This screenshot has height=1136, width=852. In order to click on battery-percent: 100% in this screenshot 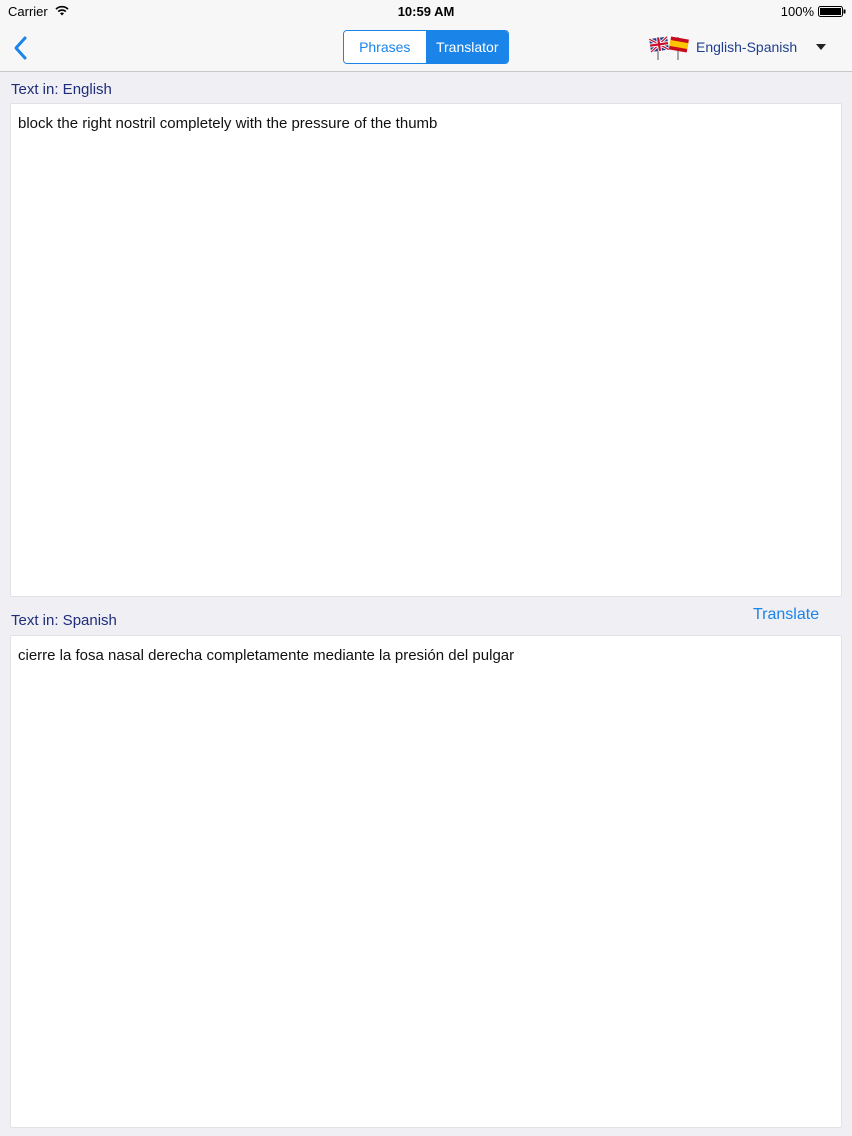, I will do `click(797, 11)`.